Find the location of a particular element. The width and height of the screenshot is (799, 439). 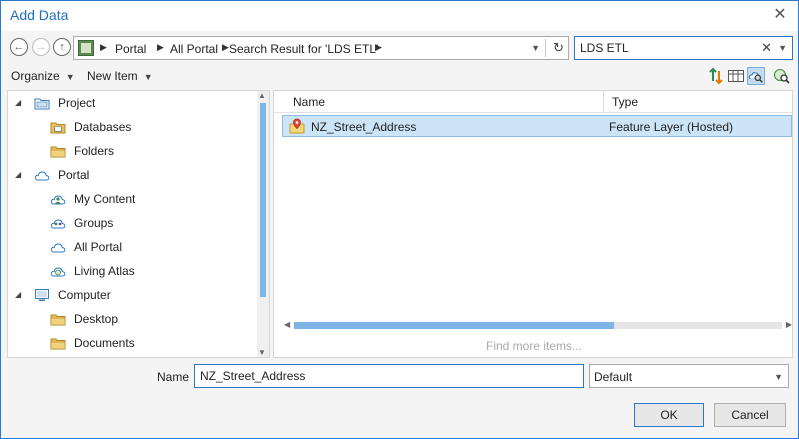

database-icon is located at coordinates (58, 127).